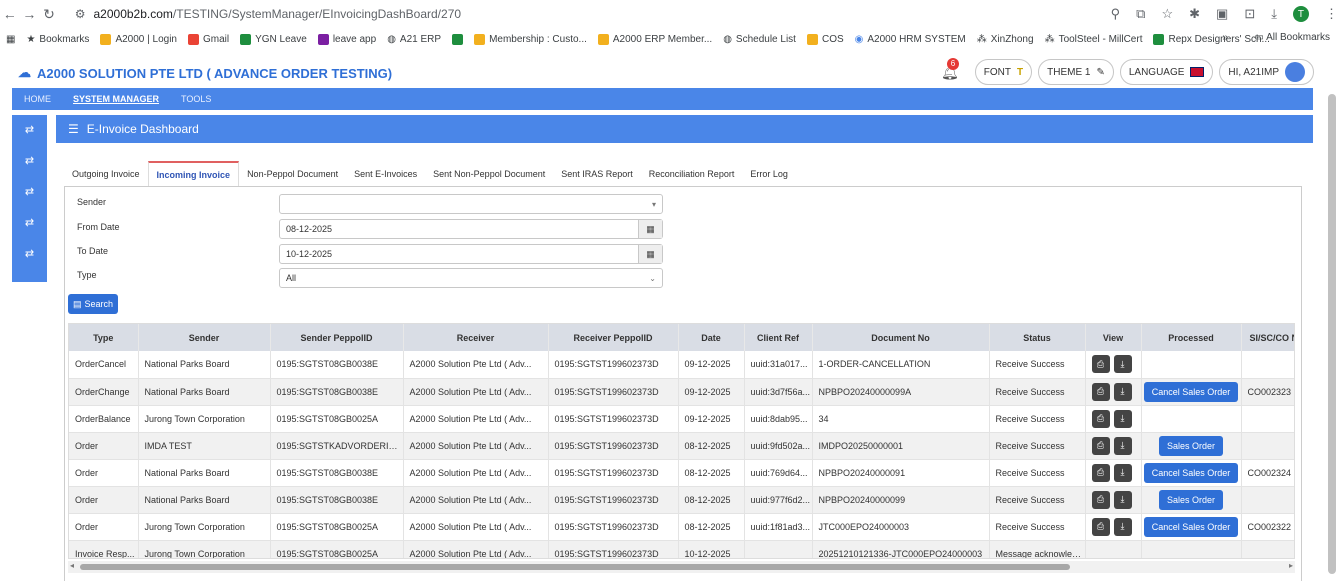 This screenshot has height=581, width=1338. I want to click on profile-avatar: T, so click(1300, 14).